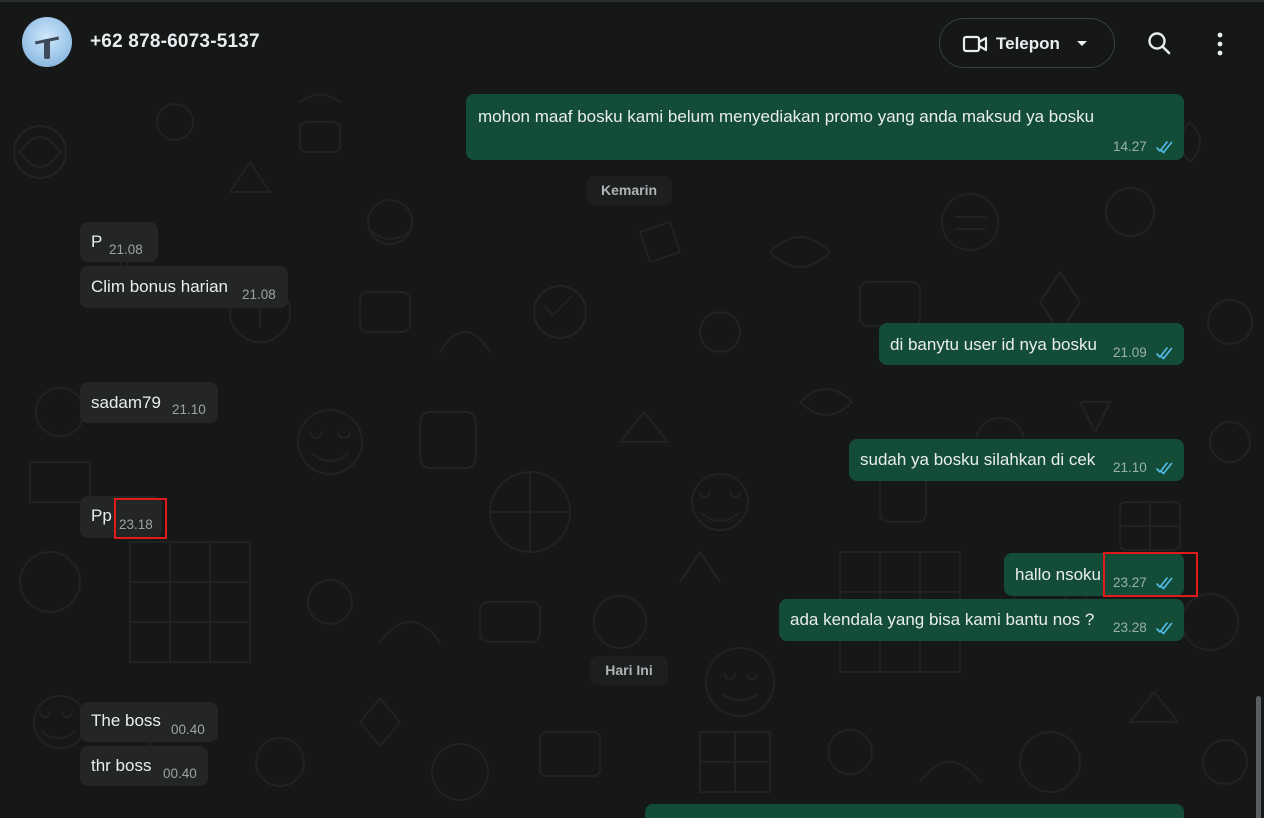 This screenshot has width=1264, height=818. I want to click on chevron-down-icon, so click(1082, 43).